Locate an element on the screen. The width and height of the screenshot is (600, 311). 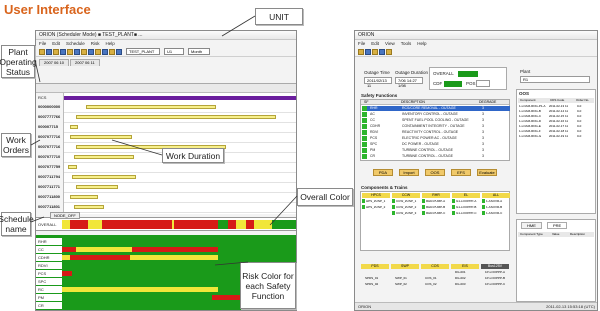
component-name: DG-003 is located at coordinates (460, 284).